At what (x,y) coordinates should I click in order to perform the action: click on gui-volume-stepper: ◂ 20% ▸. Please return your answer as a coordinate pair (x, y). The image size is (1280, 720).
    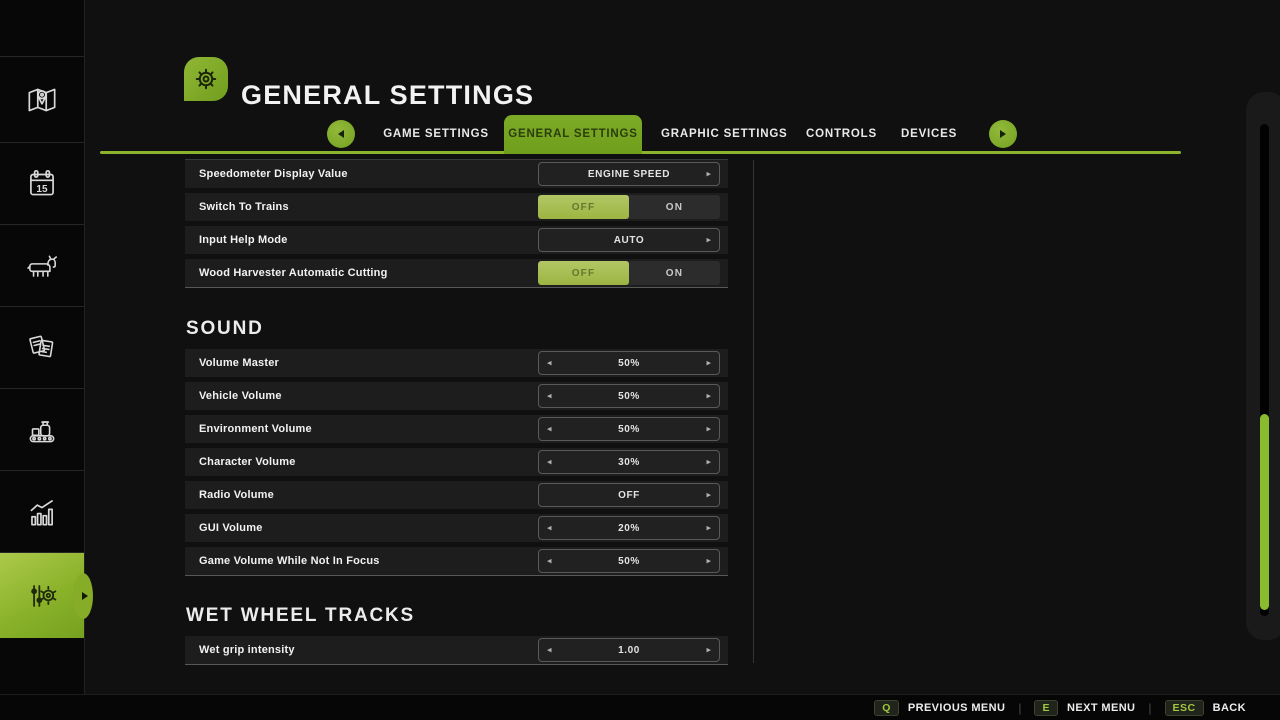
    Looking at the image, I should click on (629, 528).